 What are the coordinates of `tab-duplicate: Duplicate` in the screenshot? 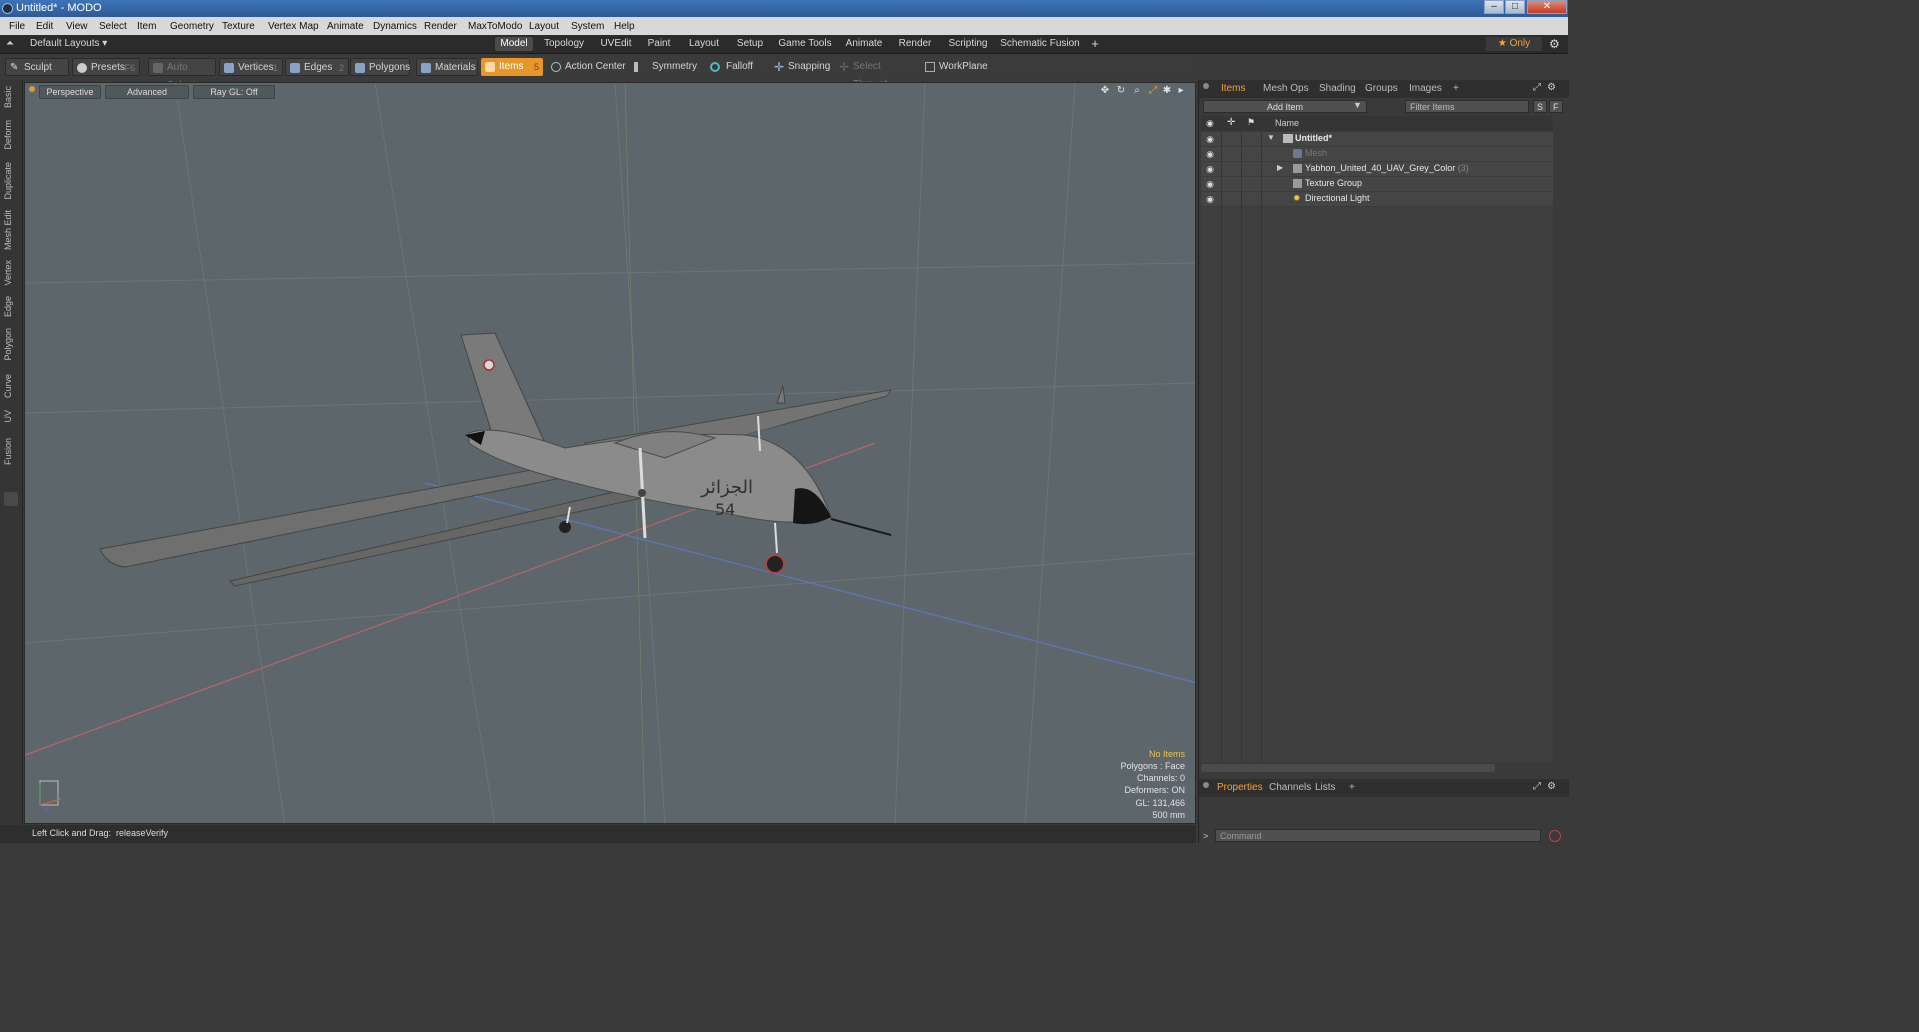 It's located at (8, 181).